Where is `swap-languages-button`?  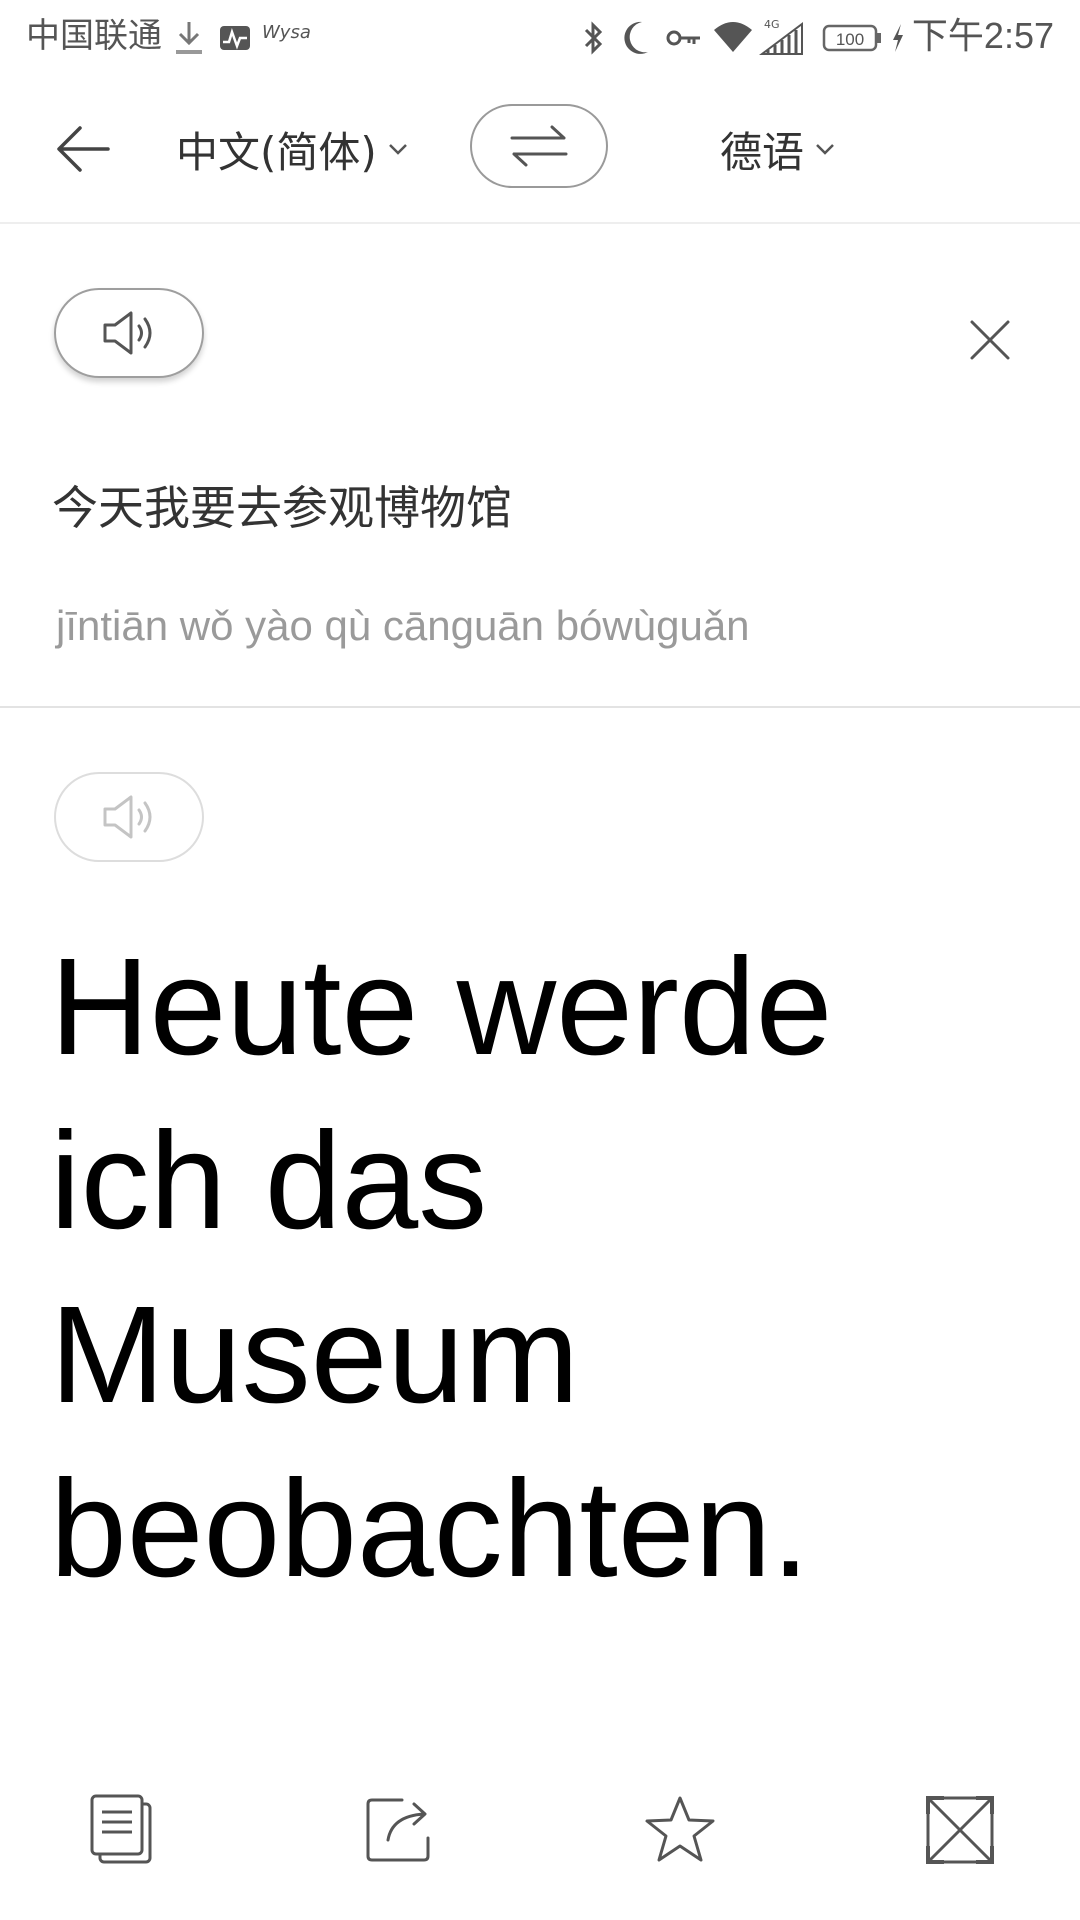 swap-languages-button is located at coordinates (539, 146).